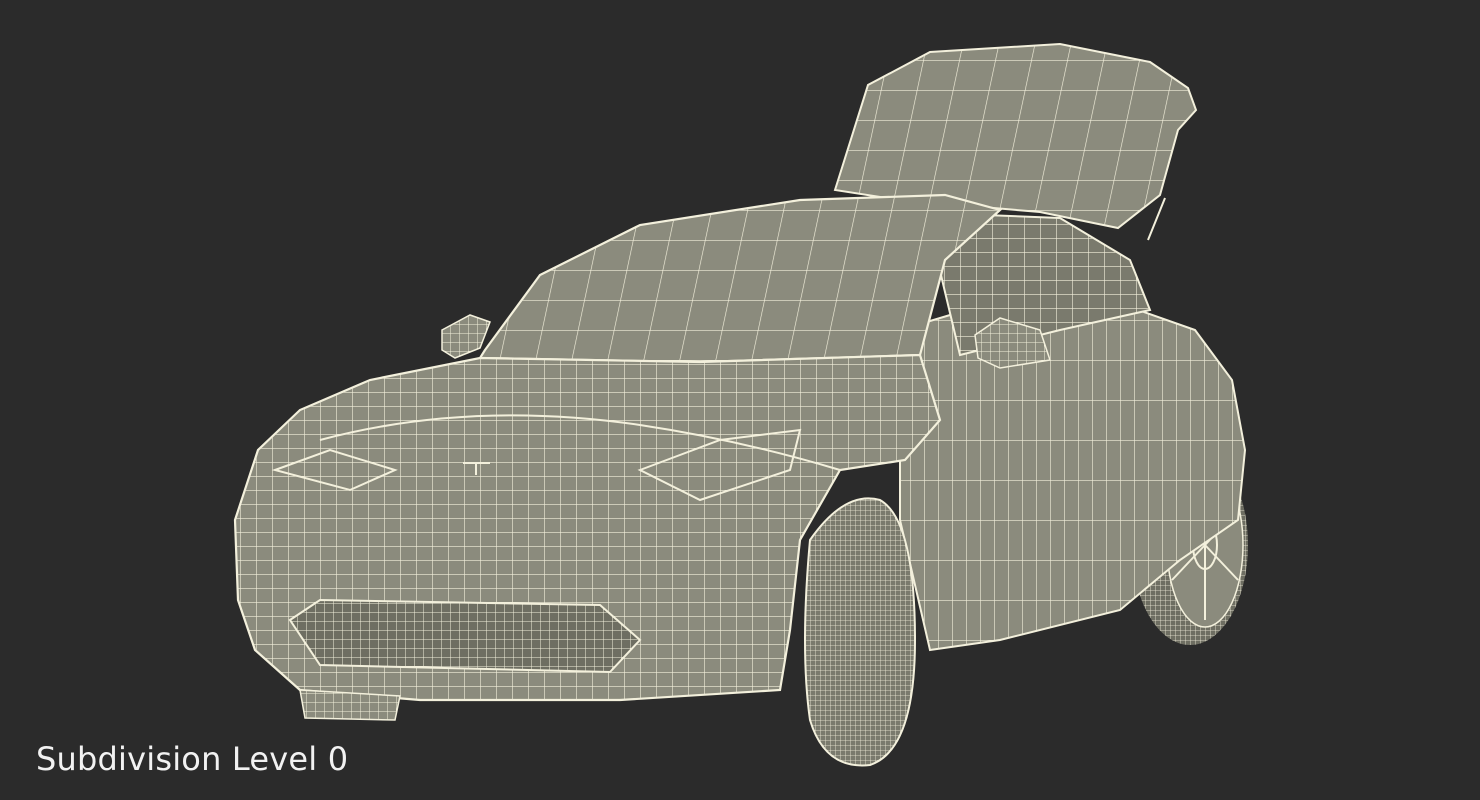 Image resolution: width=1480 pixels, height=800 pixels. What do you see at coordinates (860, 632) in the screenshot?
I see `front-wheel` at bounding box center [860, 632].